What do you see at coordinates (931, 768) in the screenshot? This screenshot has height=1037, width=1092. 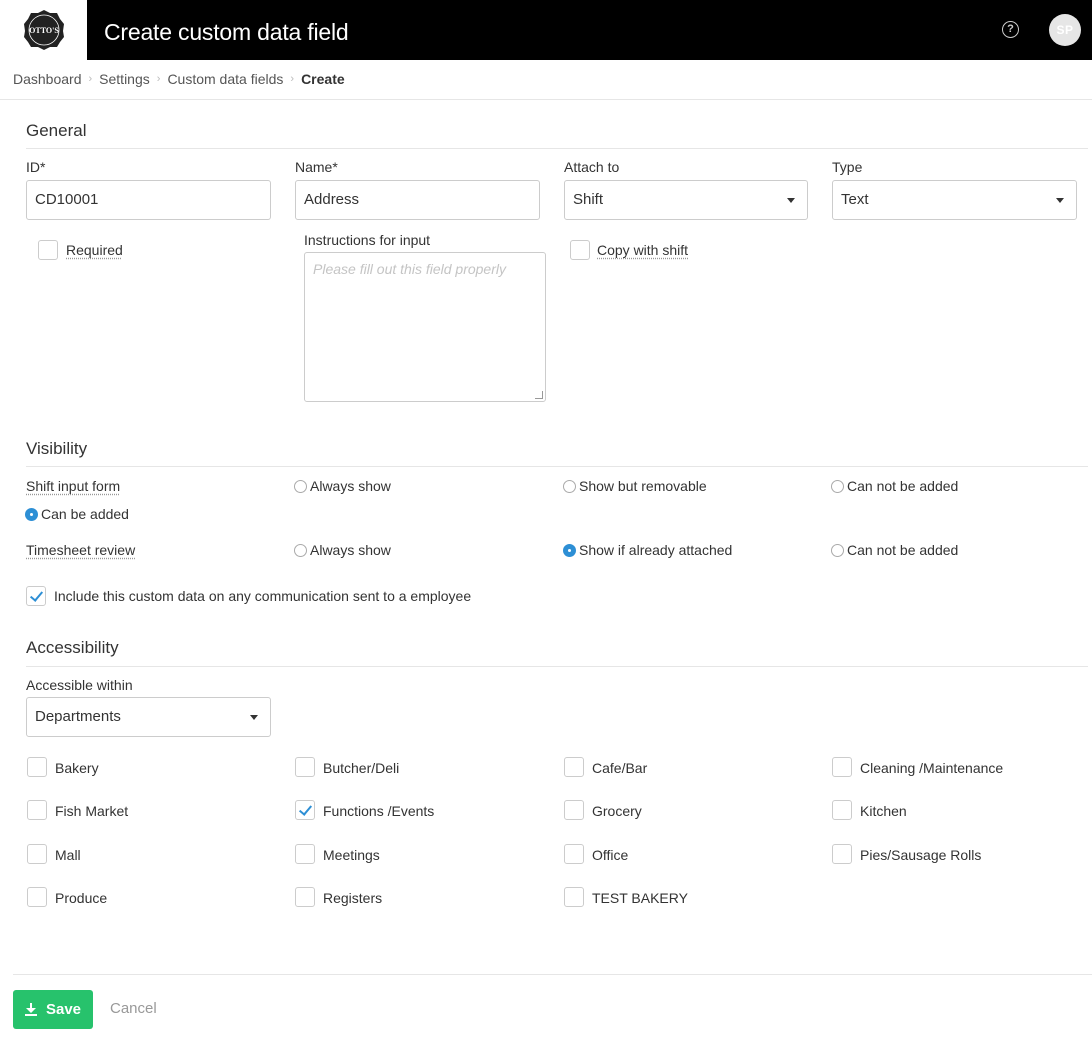 I see `department-label-cleaning-maintenance: Cleaning /Maintenance` at bounding box center [931, 768].